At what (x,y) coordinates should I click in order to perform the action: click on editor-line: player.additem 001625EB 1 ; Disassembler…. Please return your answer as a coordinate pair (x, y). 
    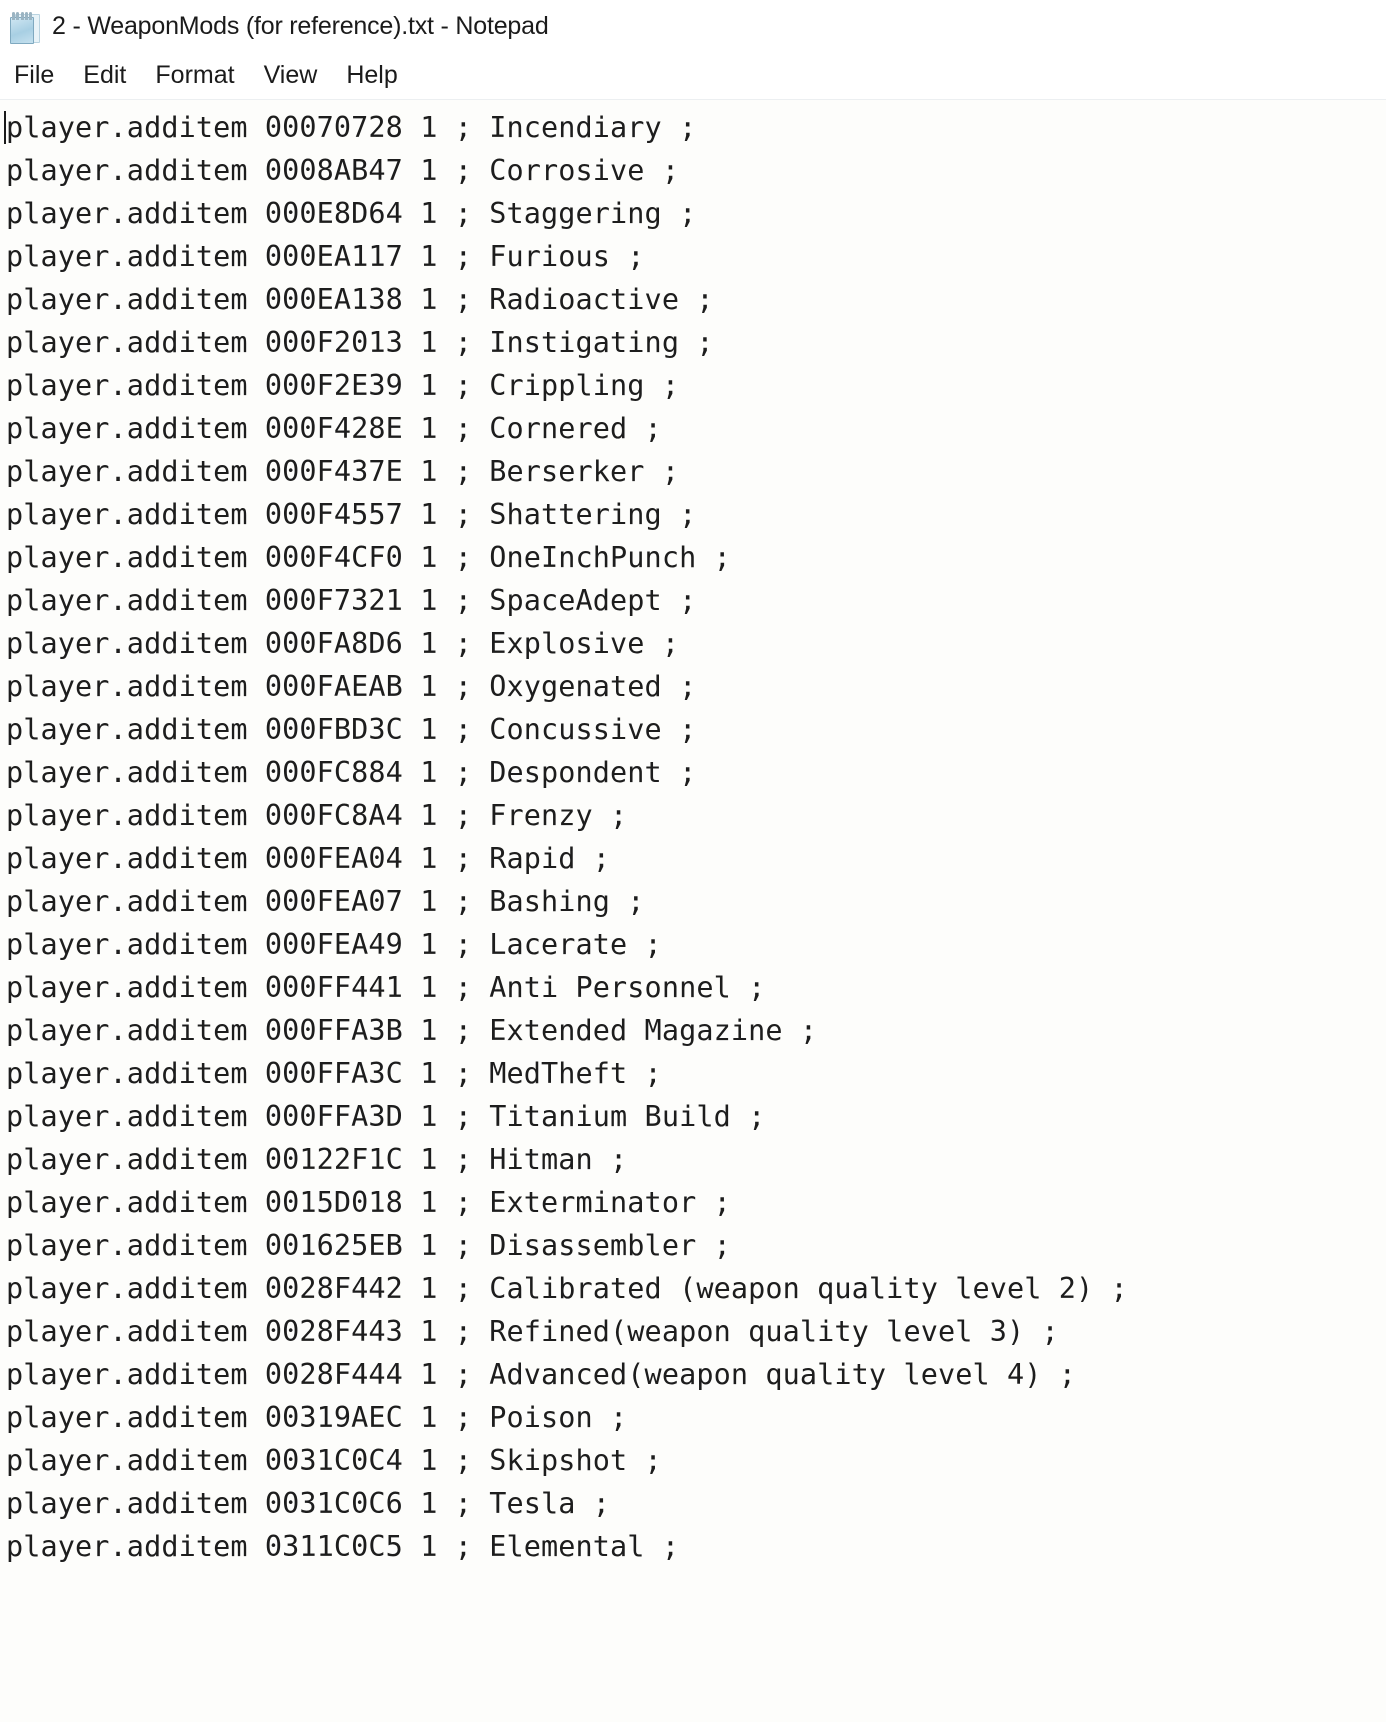
    Looking at the image, I should click on (368, 1245).